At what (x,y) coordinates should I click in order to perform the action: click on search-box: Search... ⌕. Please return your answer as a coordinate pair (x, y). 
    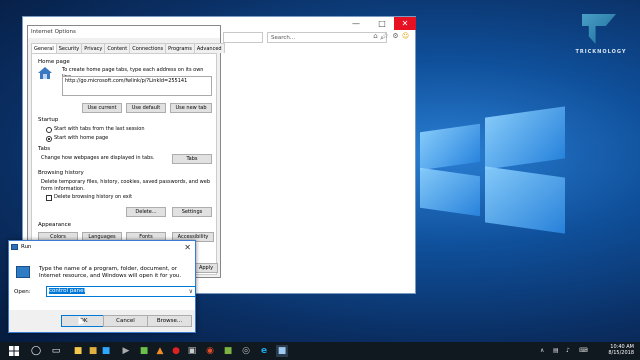
    Looking at the image, I should click on (327, 37).